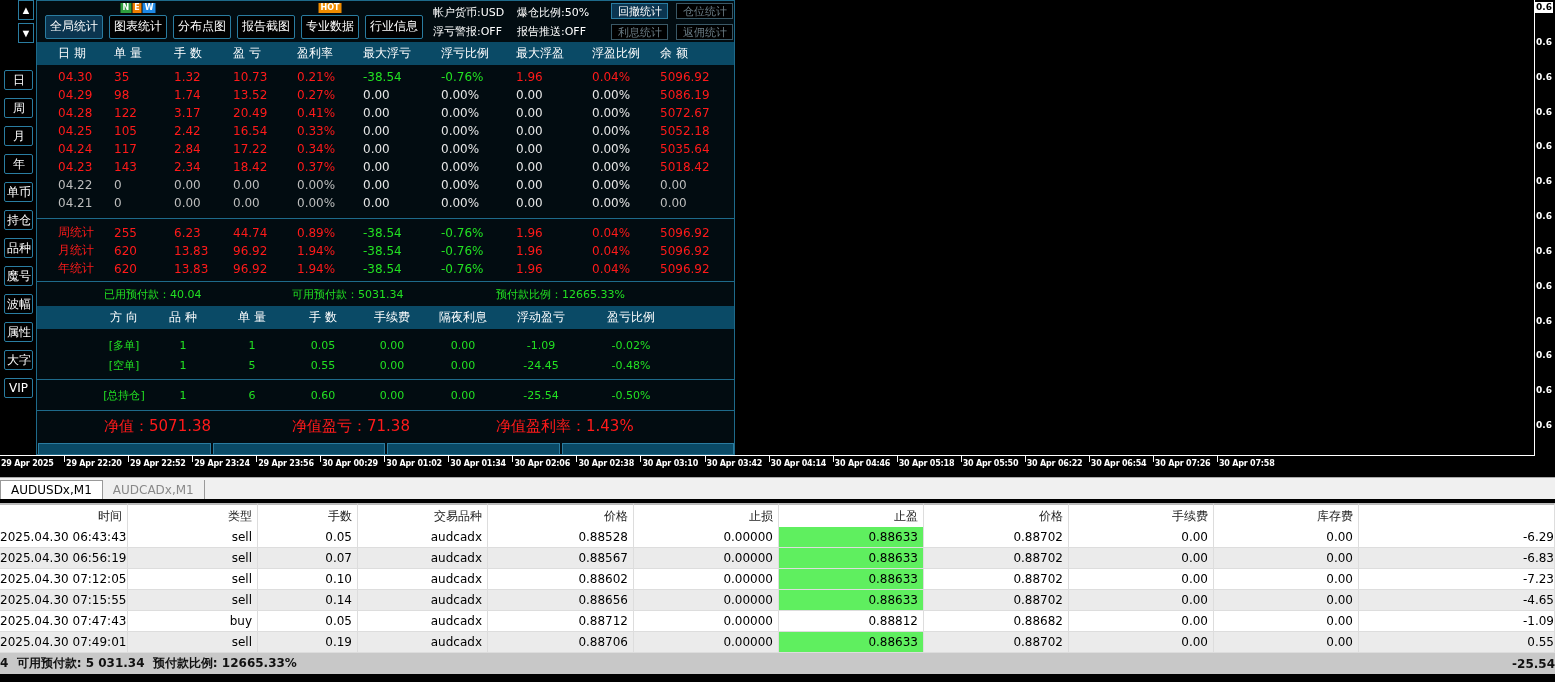 The height and width of the screenshot is (682, 1555). Describe the element at coordinates (394, 26) in the screenshot. I see `panel-tab: 行业信息` at that location.